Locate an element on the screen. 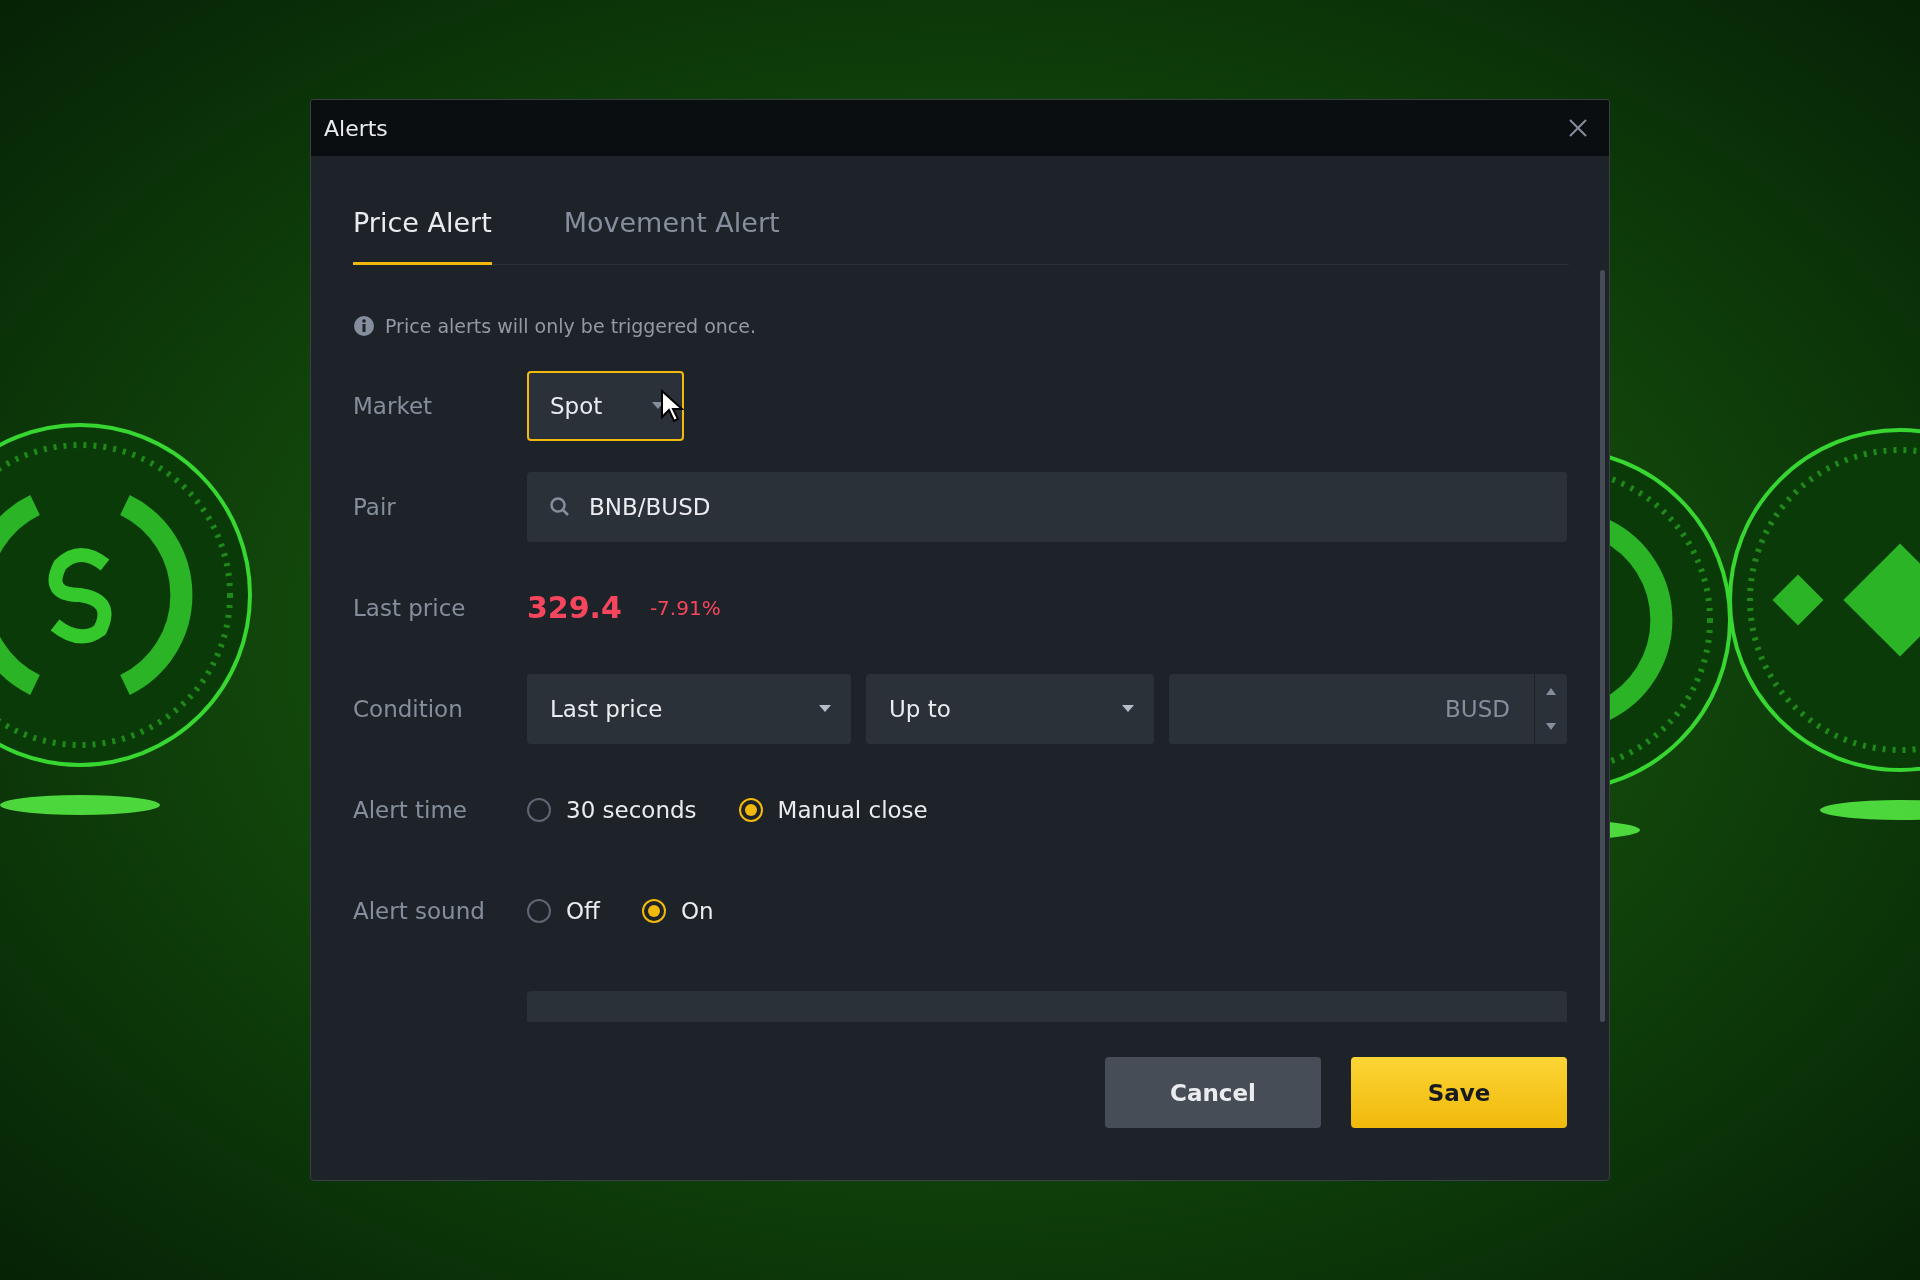 The height and width of the screenshot is (1280, 1920). radio-option: Off is located at coordinates (563, 910).